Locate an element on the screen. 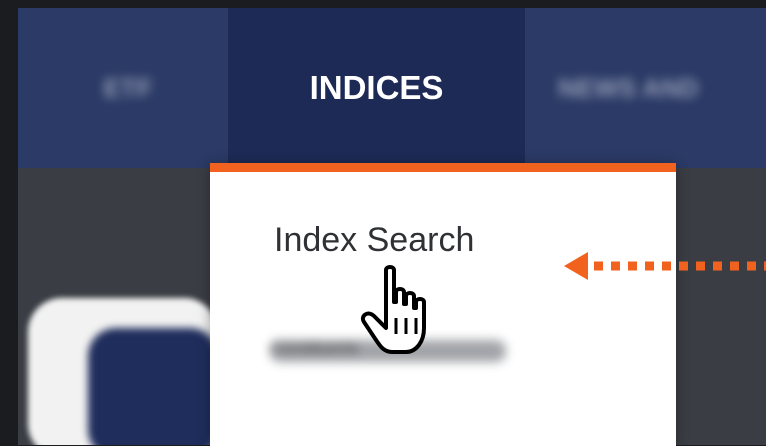 This screenshot has width=766, height=446. background-logo is located at coordinates (153, 386).